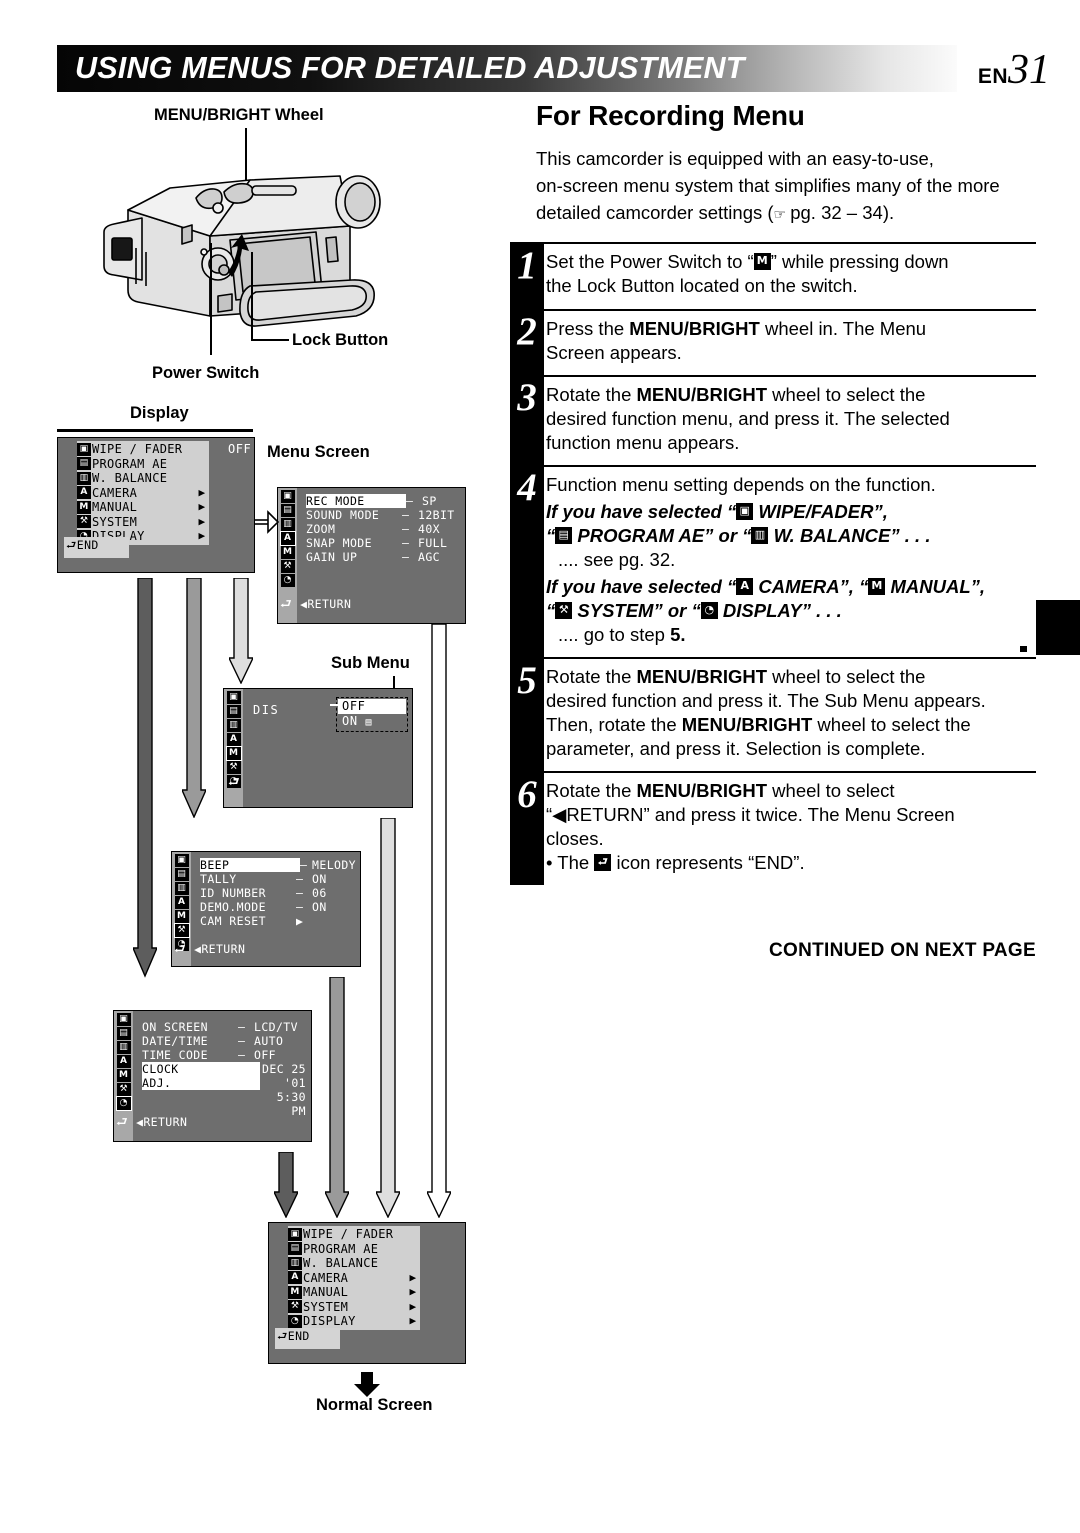 The image size is (1080, 1533). Describe the element at coordinates (992, 76) in the screenshot. I see `language-code: EN` at that location.